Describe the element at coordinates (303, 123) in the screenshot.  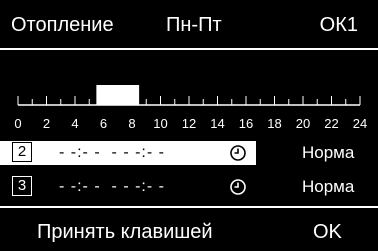
I see `hour-label: 20` at that location.